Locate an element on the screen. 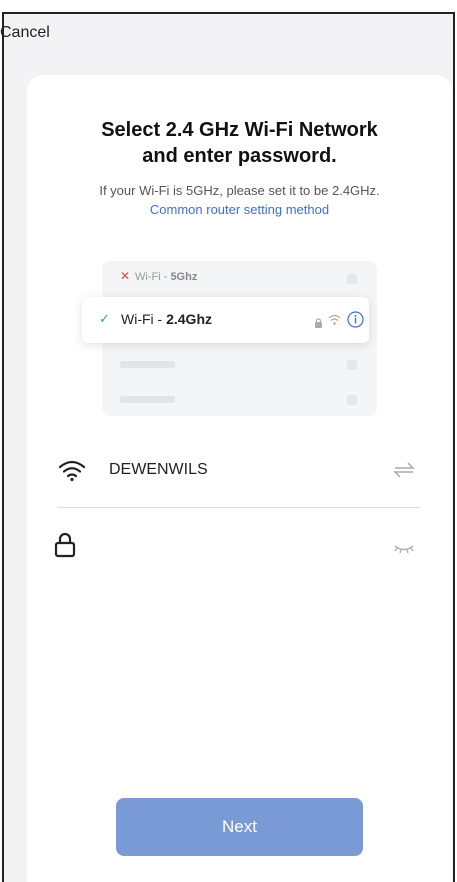 This screenshot has height=882, width=457. cross-icon: ✕ is located at coordinates (125, 276).